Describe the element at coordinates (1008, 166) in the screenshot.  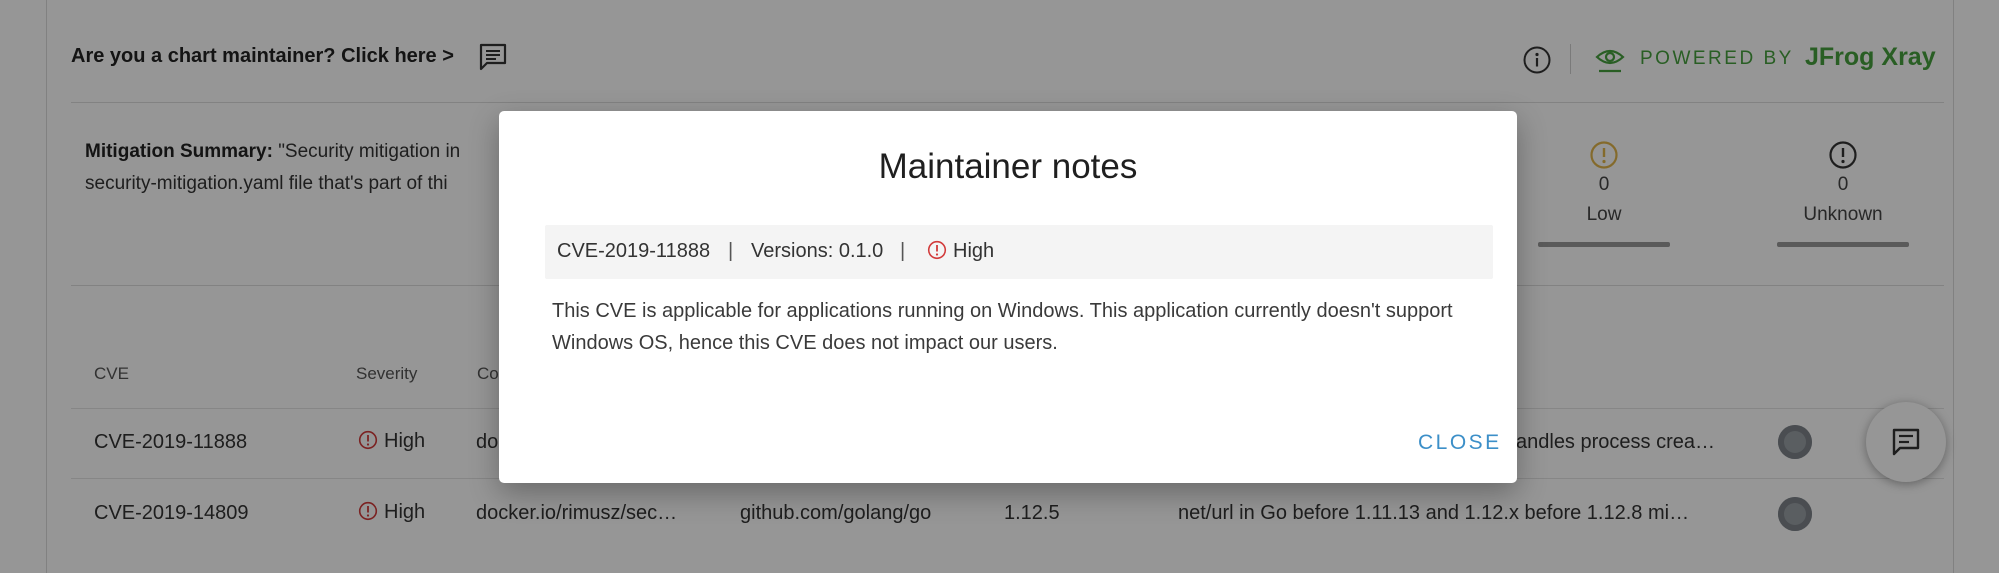
I see `dialog-title: Maintainer notes` at that location.